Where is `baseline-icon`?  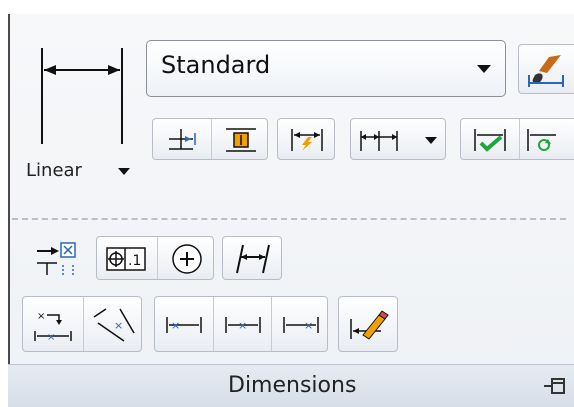 baseline-icon is located at coordinates (379, 141).